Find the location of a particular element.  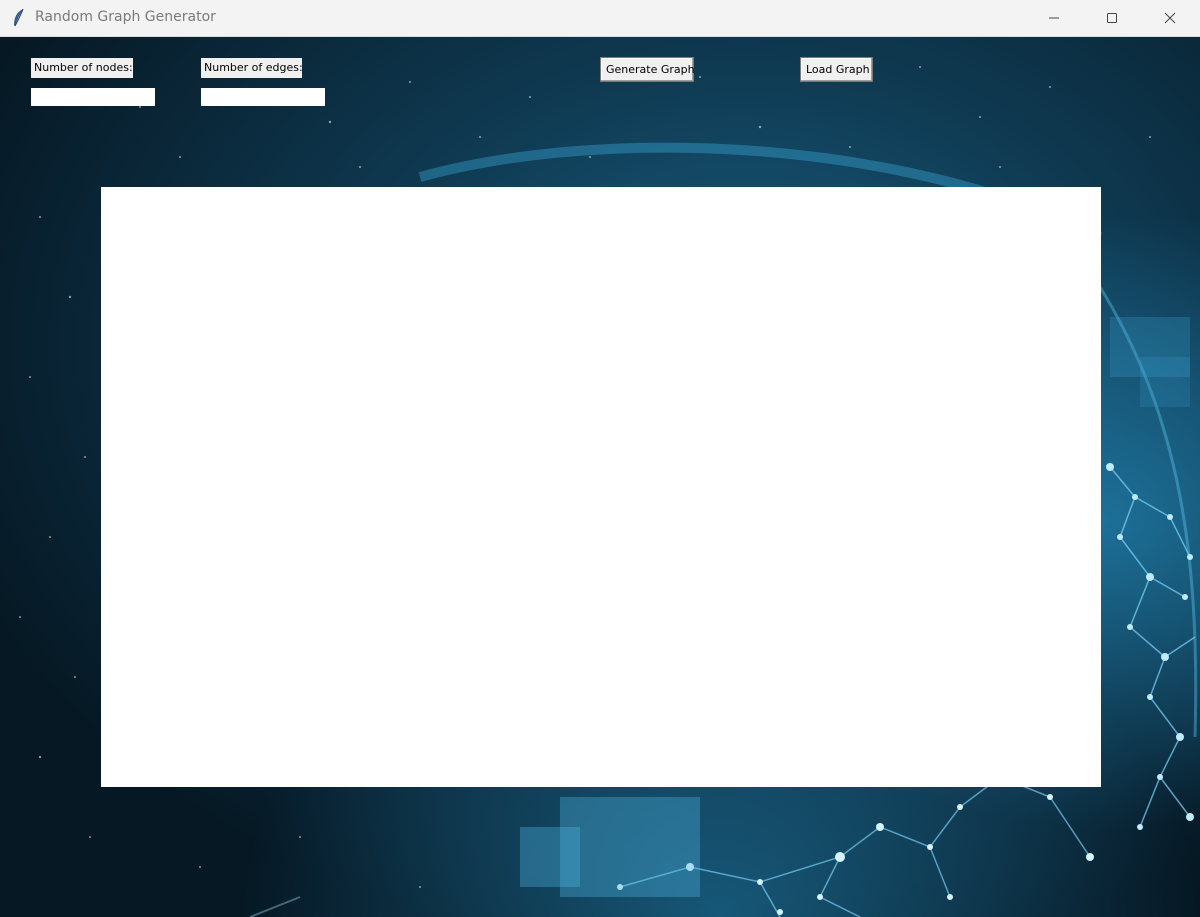

nodes-label: Number of nodes: is located at coordinates (82, 68).